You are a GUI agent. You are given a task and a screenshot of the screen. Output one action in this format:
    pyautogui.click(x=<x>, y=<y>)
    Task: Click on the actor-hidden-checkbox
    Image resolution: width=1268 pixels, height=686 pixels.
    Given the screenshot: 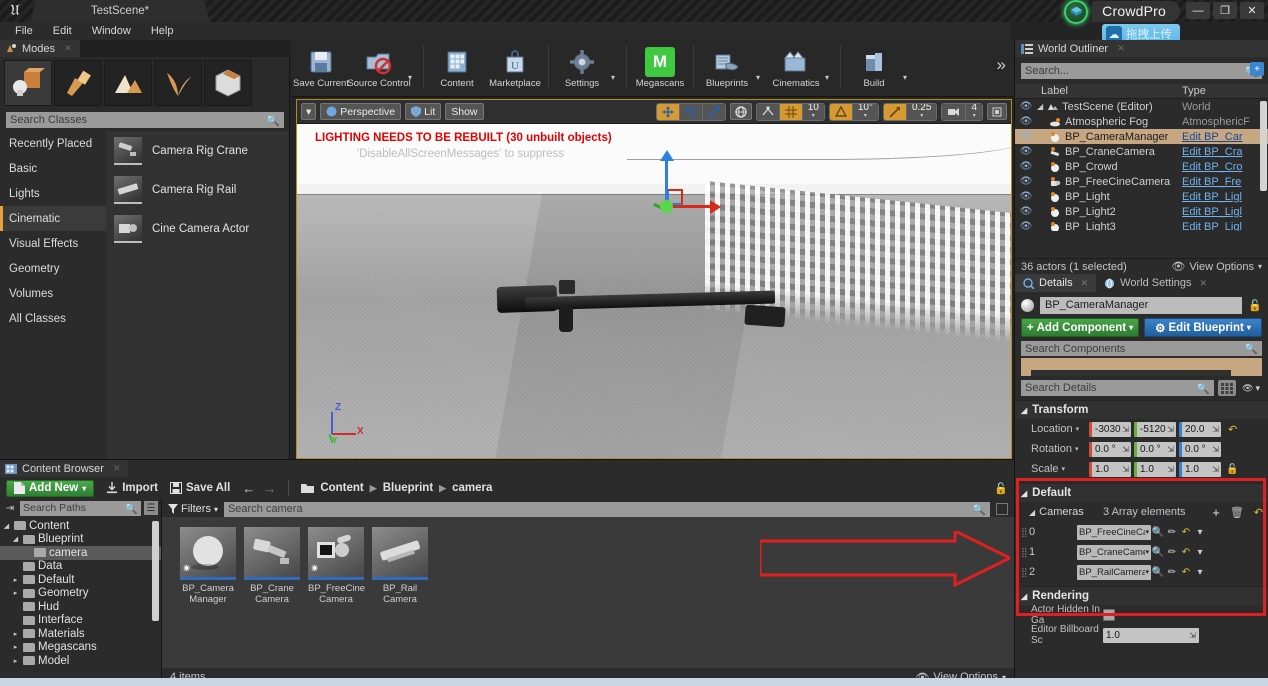 What is the action you would take?
    pyautogui.click(x=1109, y=615)
    